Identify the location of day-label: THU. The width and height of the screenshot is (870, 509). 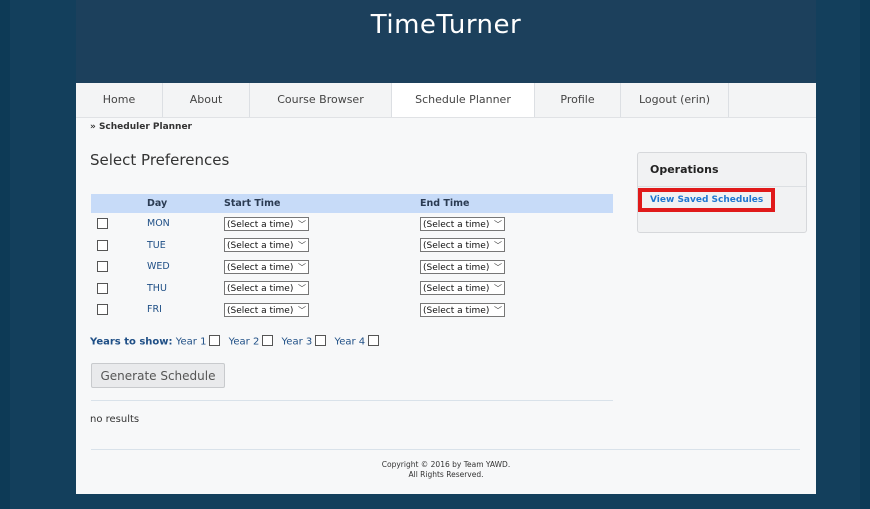
(157, 288).